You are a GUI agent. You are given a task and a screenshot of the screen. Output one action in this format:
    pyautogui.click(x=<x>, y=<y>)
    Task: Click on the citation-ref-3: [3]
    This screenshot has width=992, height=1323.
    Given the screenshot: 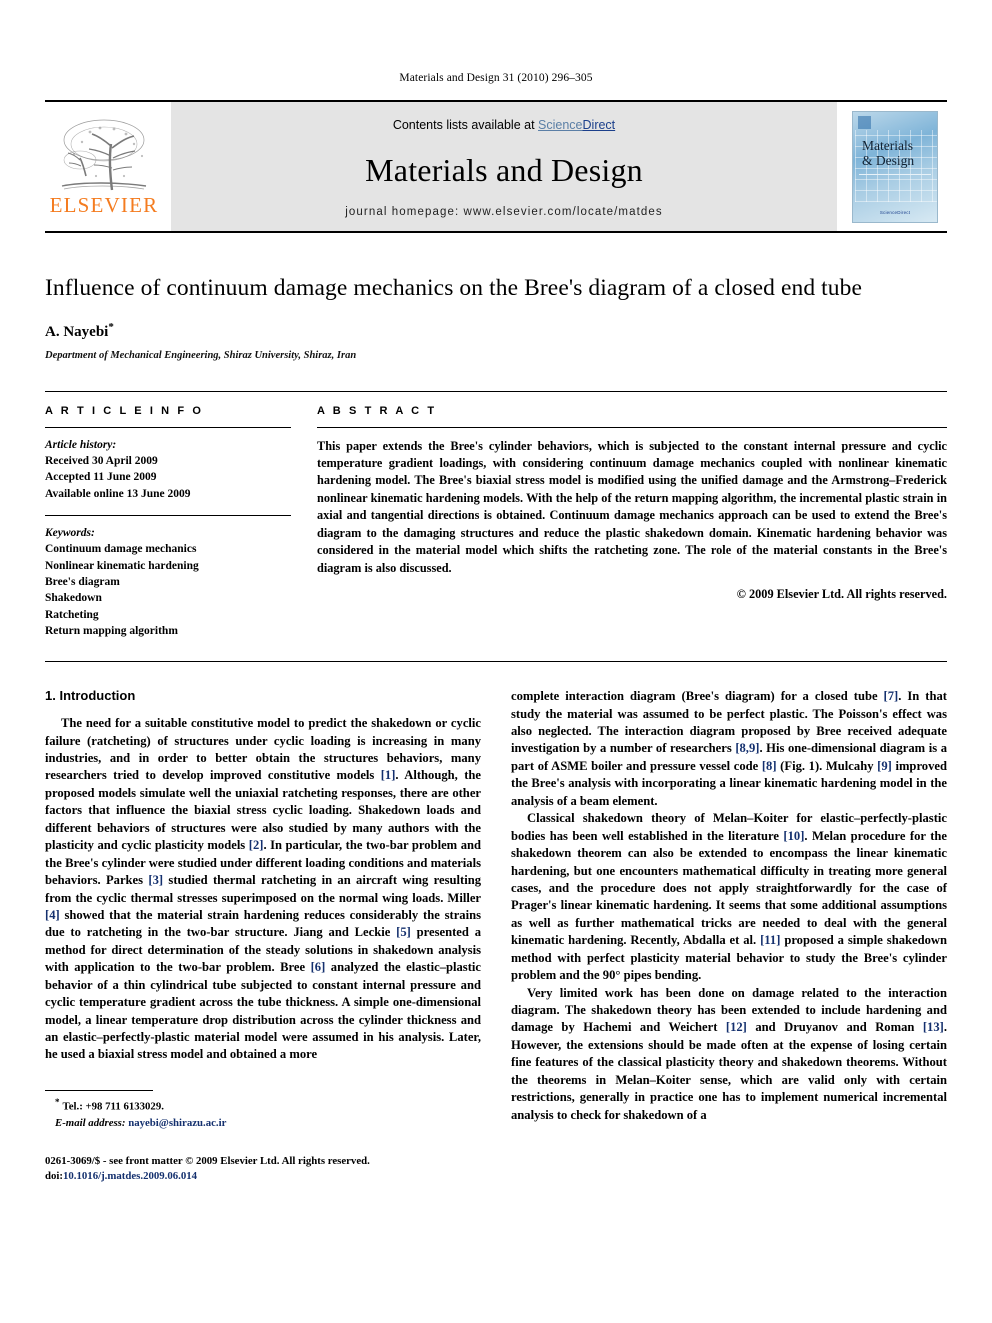 What is the action you would take?
    pyautogui.click(x=155, y=880)
    